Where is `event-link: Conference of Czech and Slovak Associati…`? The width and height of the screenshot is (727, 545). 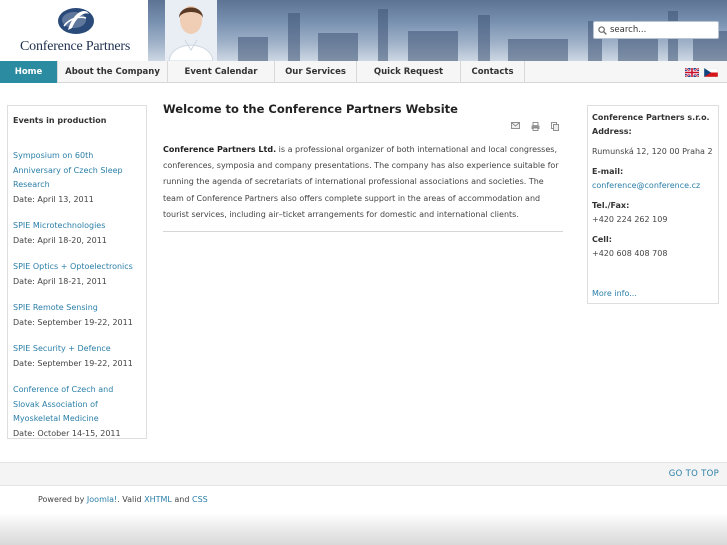
event-link: Conference of Czech and Slovak Associati… is located at coordinates (77, 405).